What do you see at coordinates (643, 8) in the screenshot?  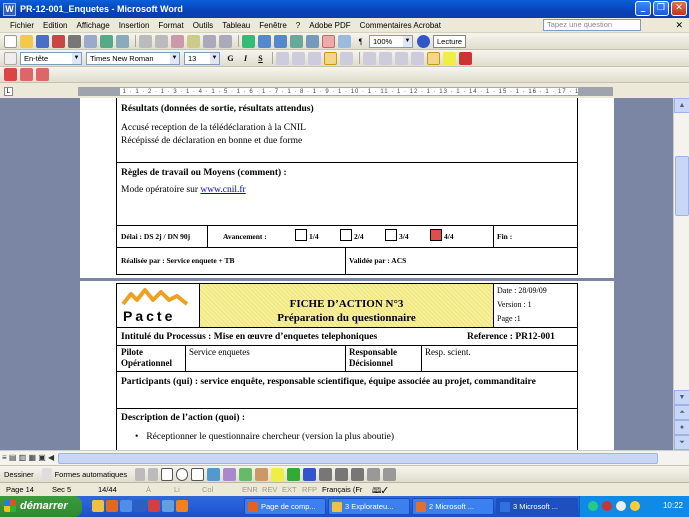 I see `minimize-button: _` at bounding box center [643, 8].